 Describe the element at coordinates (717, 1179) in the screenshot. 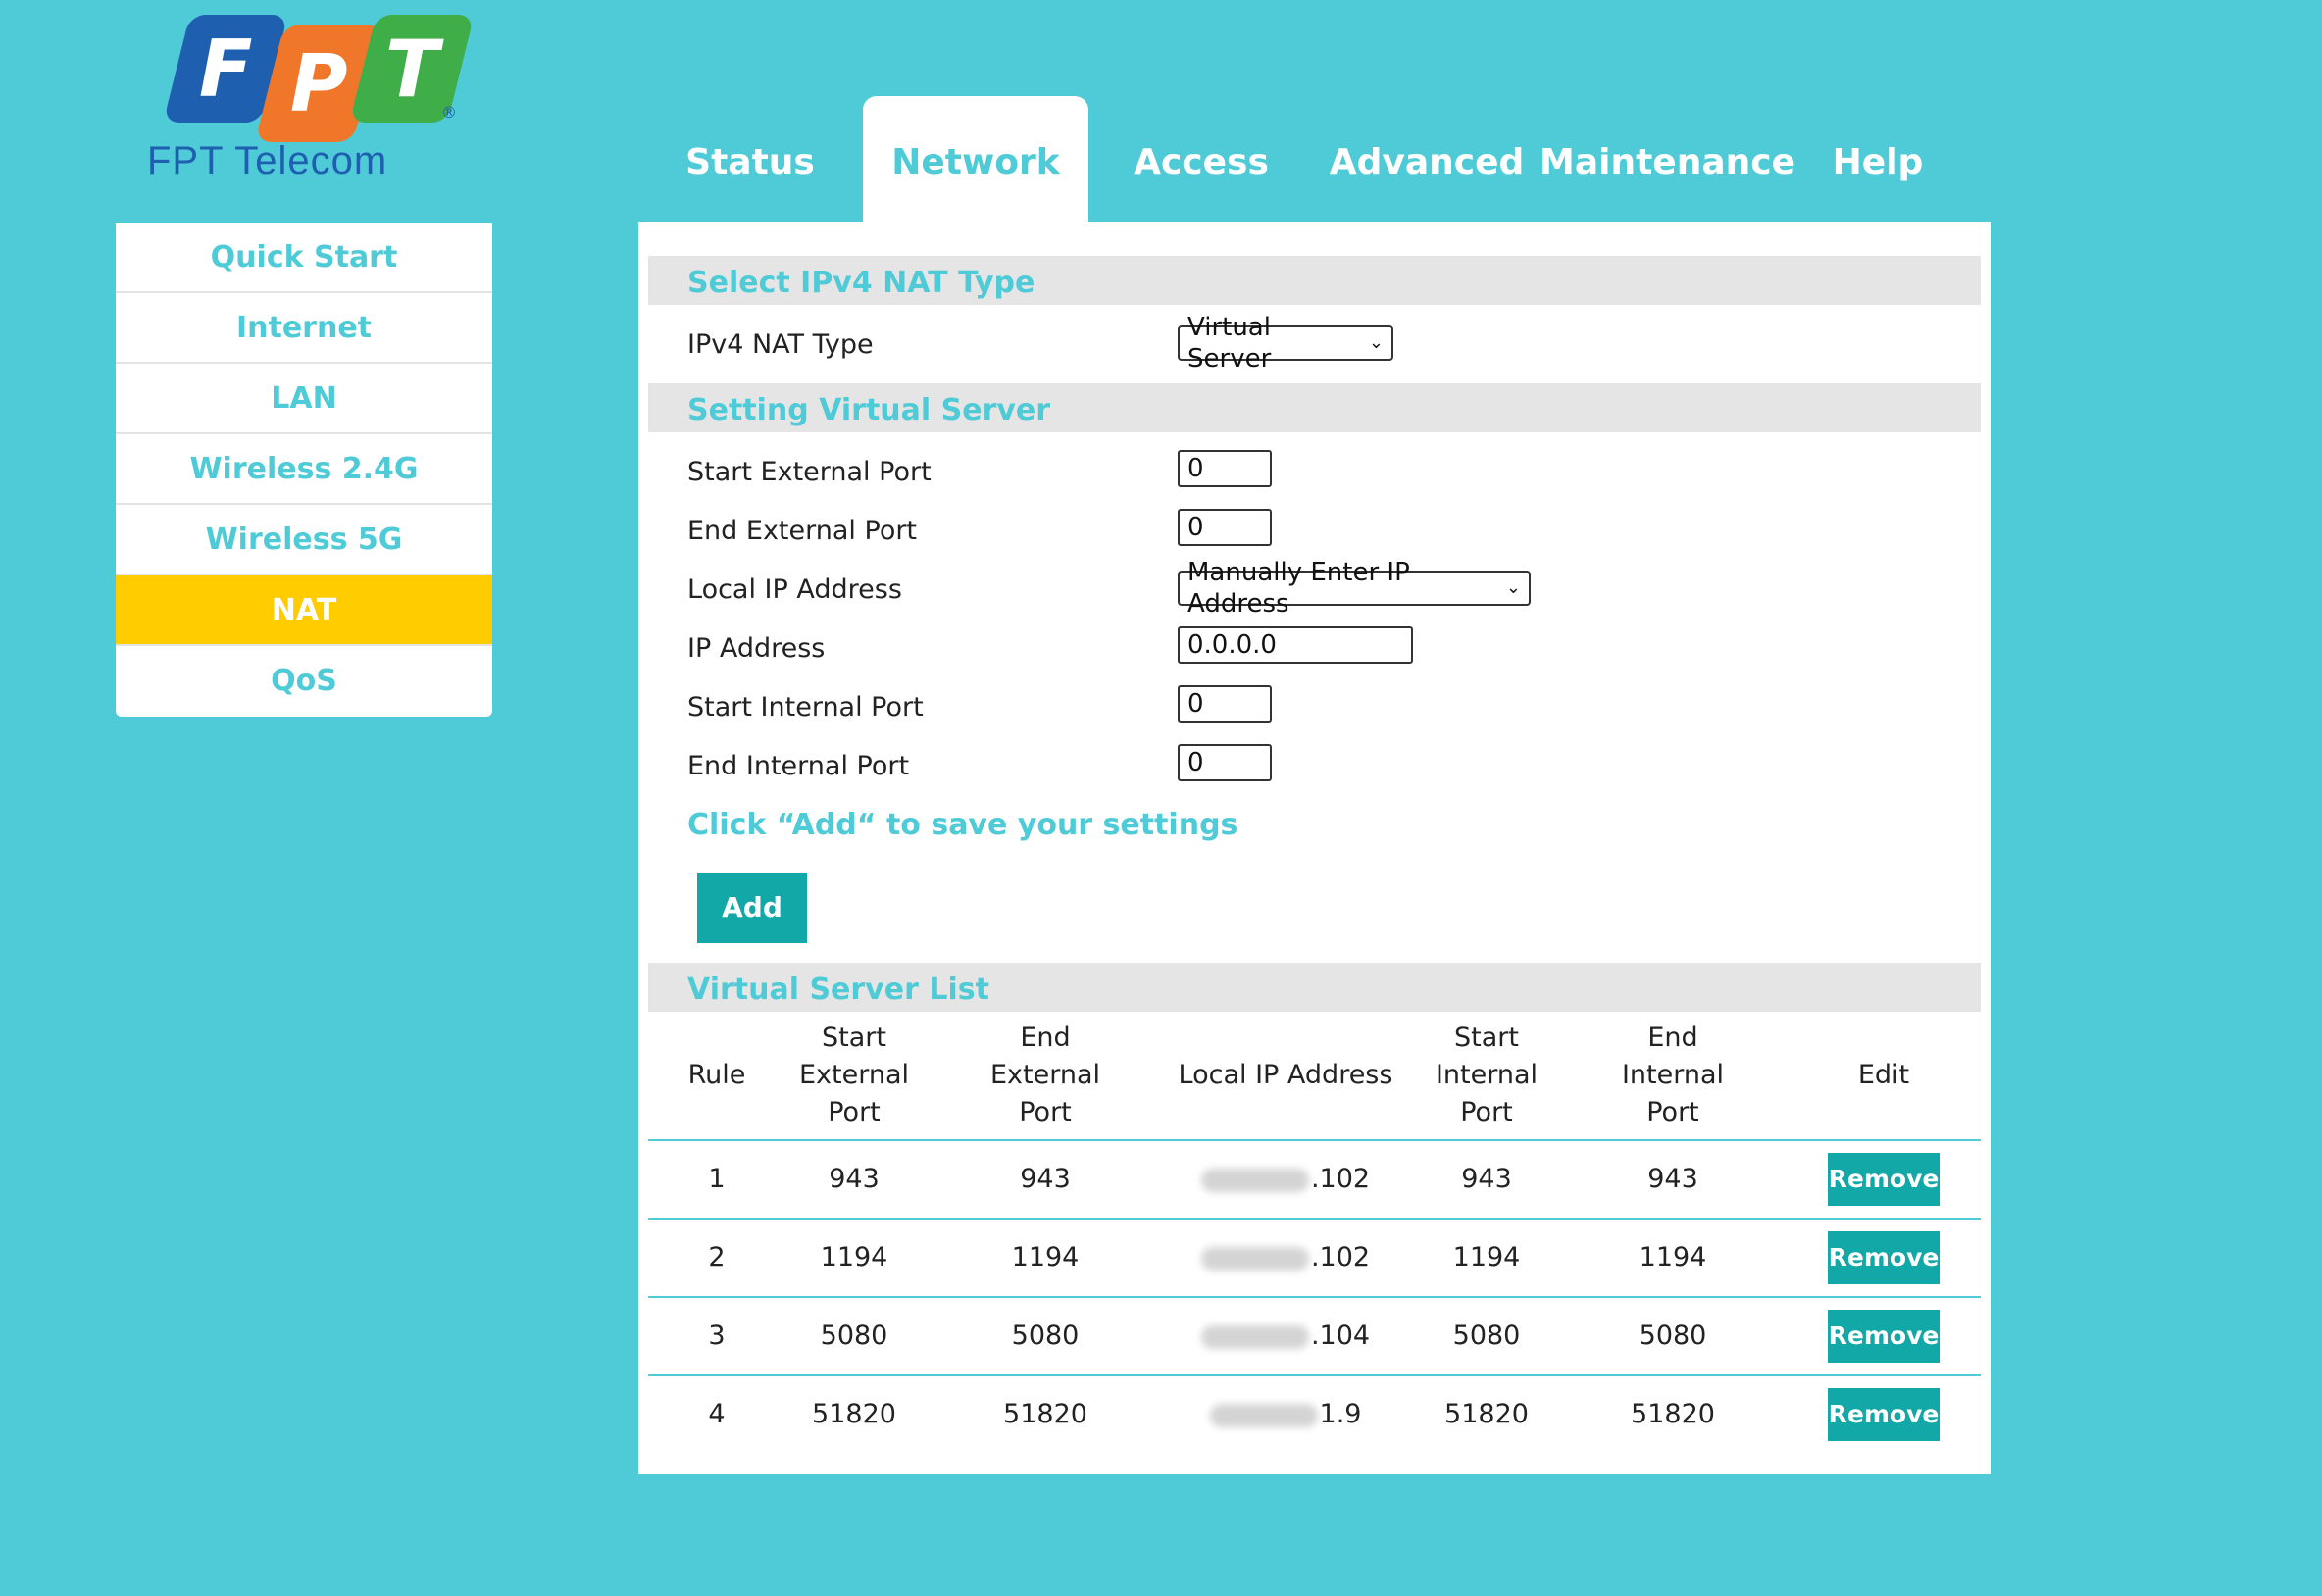

I see `cell-rule: 1` at that location.